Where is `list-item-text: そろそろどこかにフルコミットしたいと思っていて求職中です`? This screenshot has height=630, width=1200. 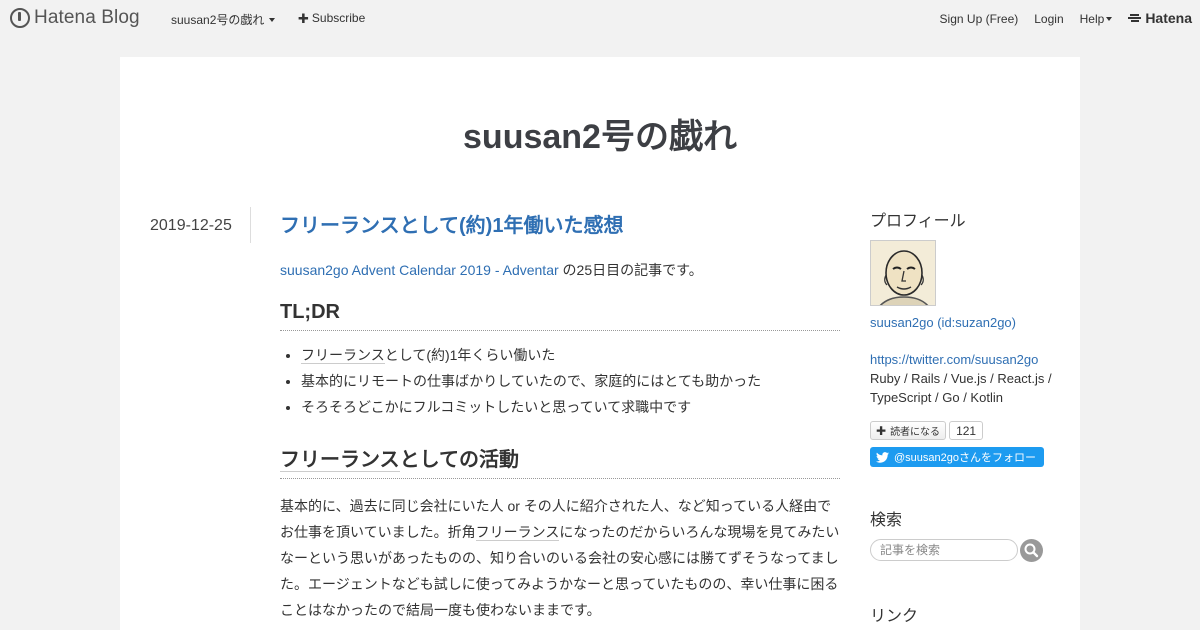 list-item-text: そろそろどこかにフルコミットしたいと思っていて求職中です is located at coordinates (496, 407).